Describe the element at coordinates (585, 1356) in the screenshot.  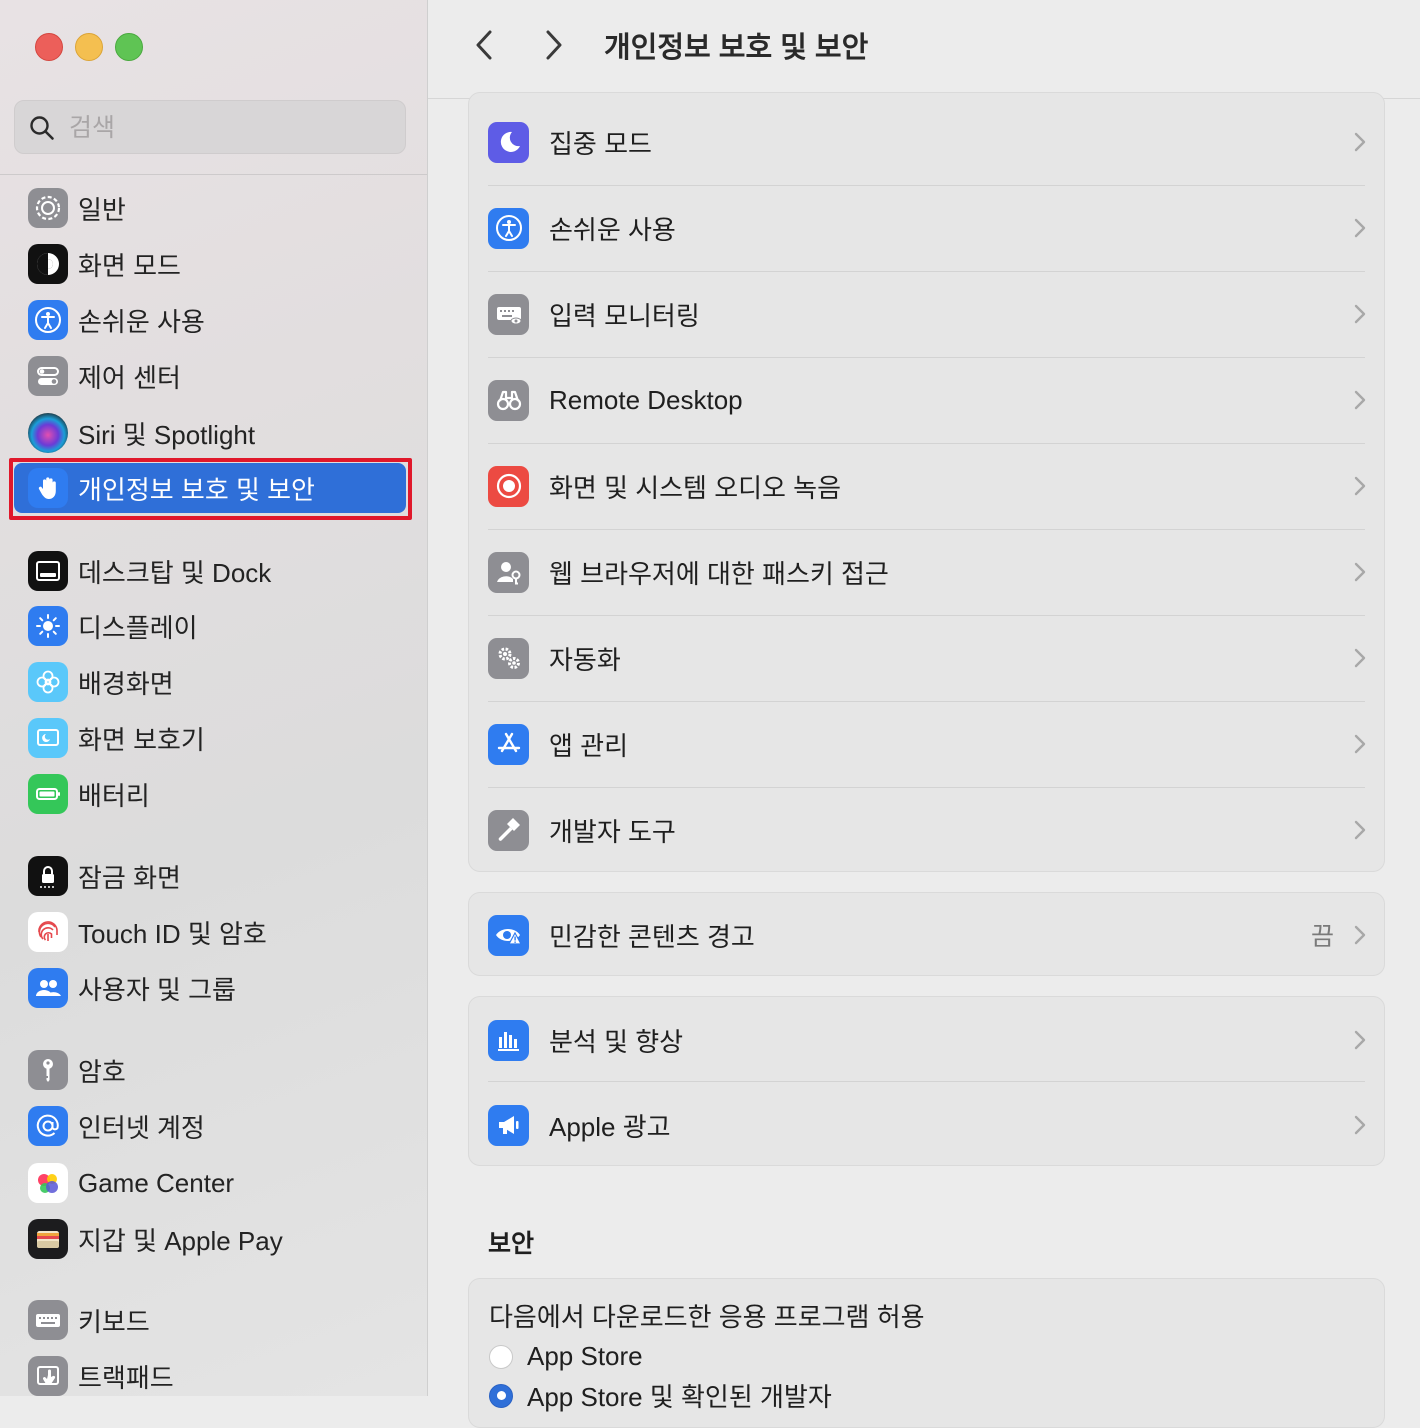
I see `radio-label: App Store` at that location.